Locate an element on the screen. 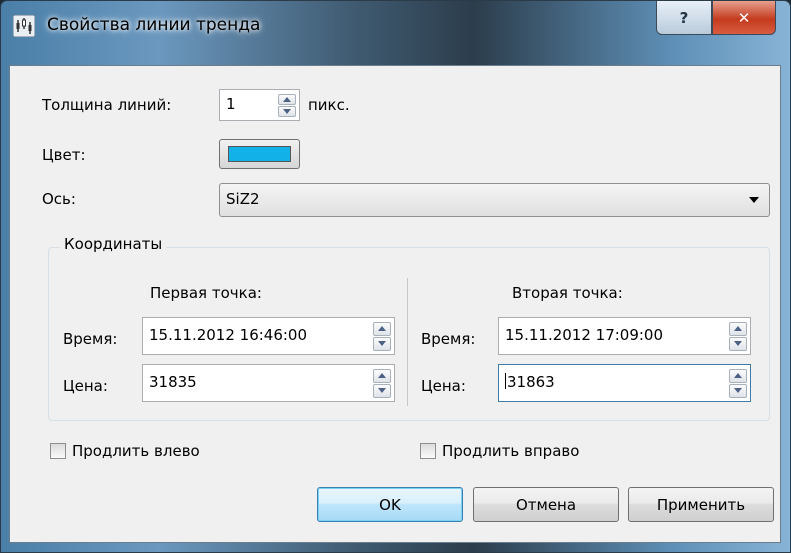  second-price-value: 31863 is located at coordinates (531, 382).